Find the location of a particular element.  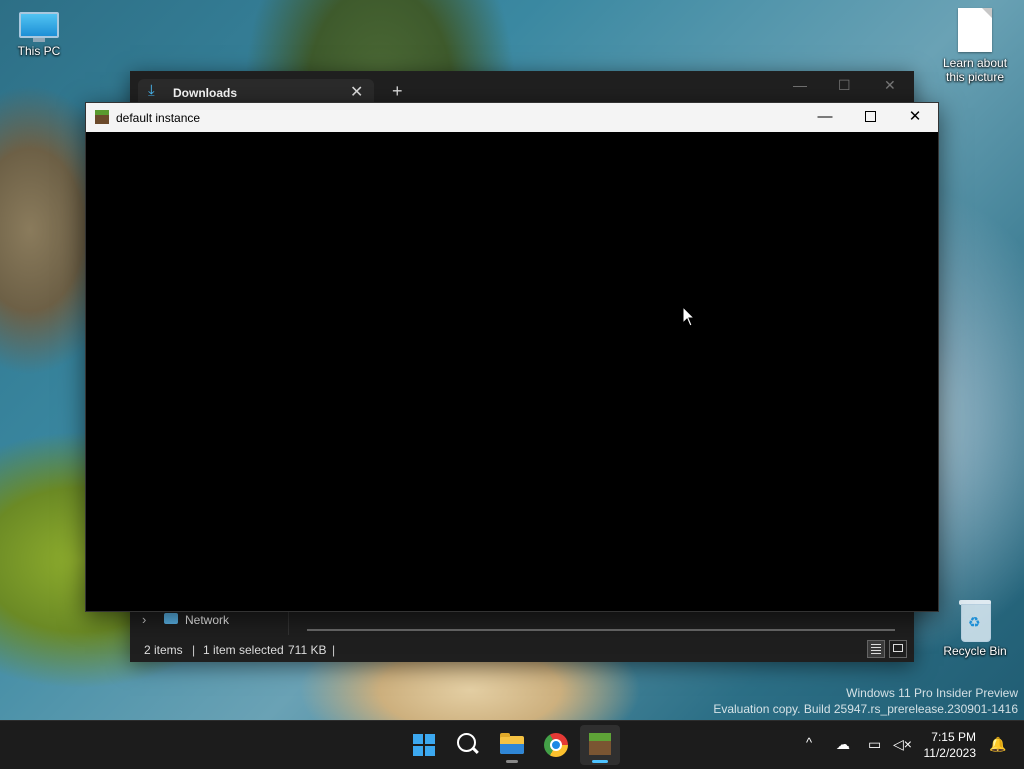

clock-time: 7:15 PM is located at coordinates (953, 737).